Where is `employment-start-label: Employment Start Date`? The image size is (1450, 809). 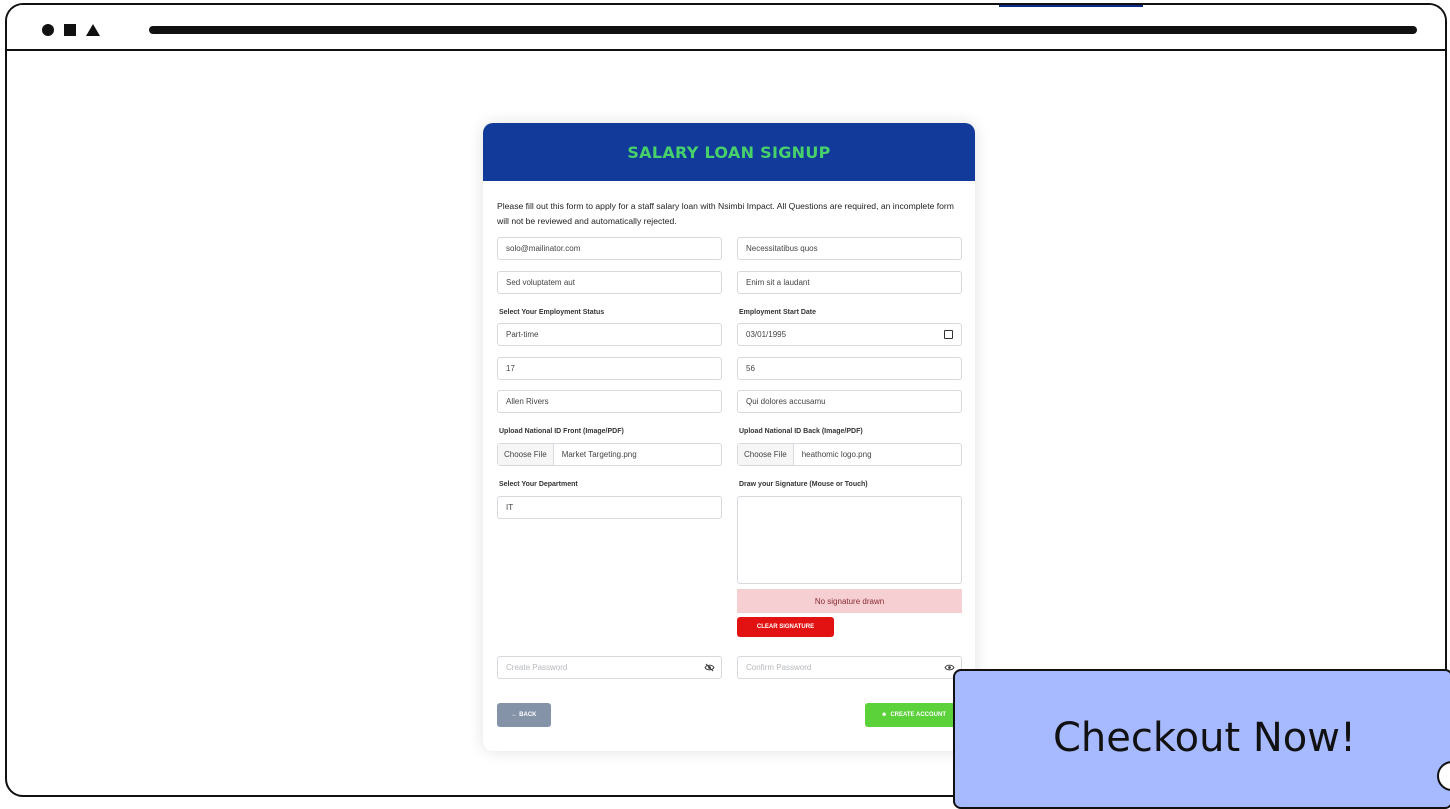 employment-start-label: Employment Start Date is located at coordinates (778, 312).